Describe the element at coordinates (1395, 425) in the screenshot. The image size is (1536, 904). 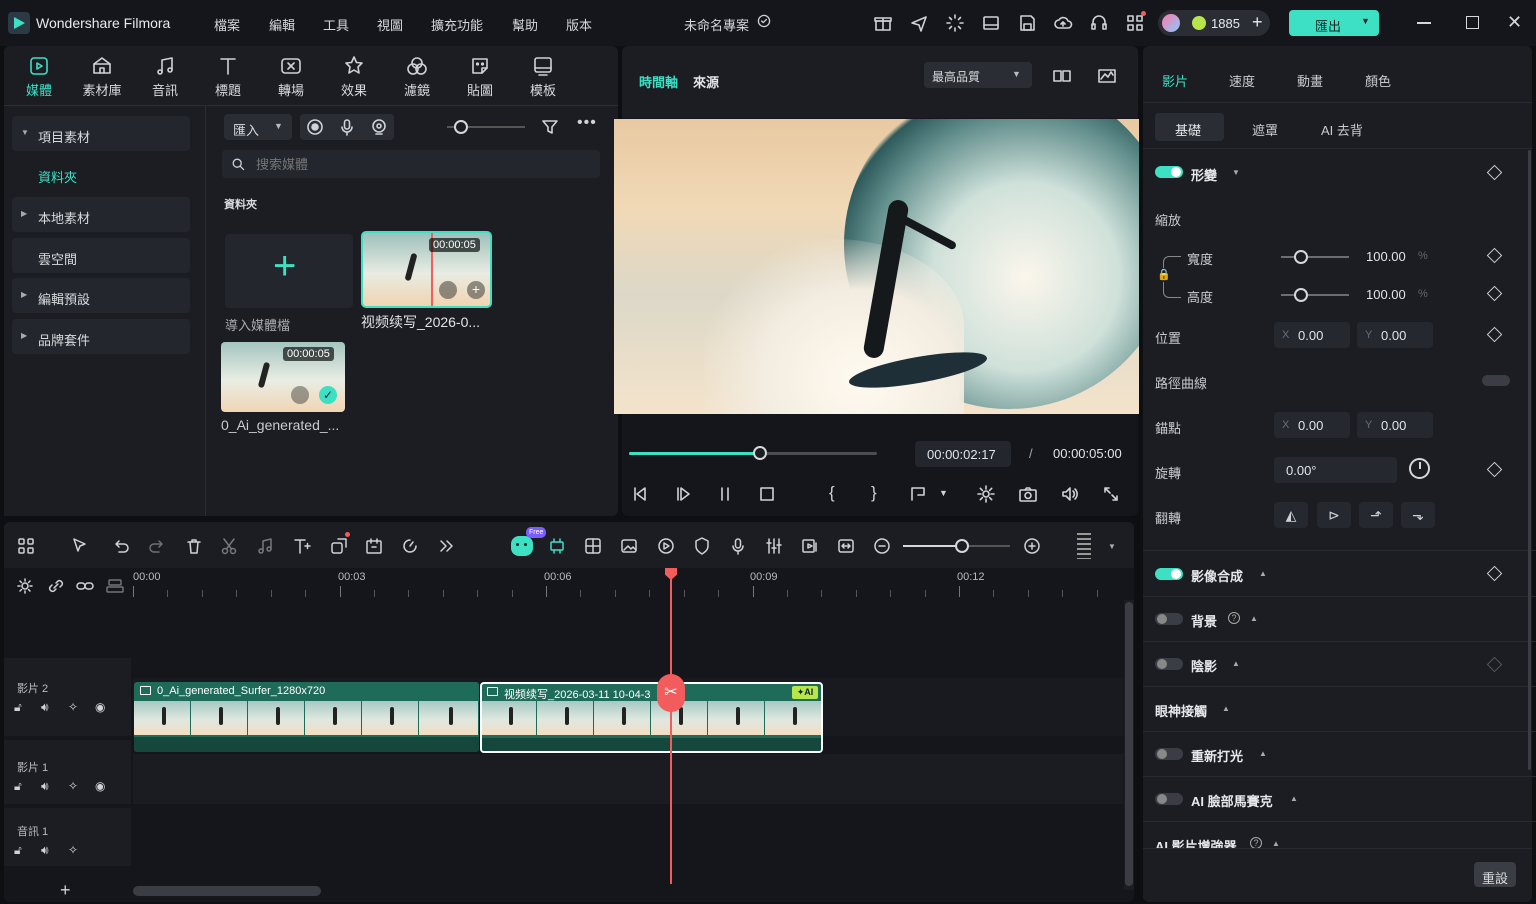
I see `anchor-y-field: Y 0.00` at that location.